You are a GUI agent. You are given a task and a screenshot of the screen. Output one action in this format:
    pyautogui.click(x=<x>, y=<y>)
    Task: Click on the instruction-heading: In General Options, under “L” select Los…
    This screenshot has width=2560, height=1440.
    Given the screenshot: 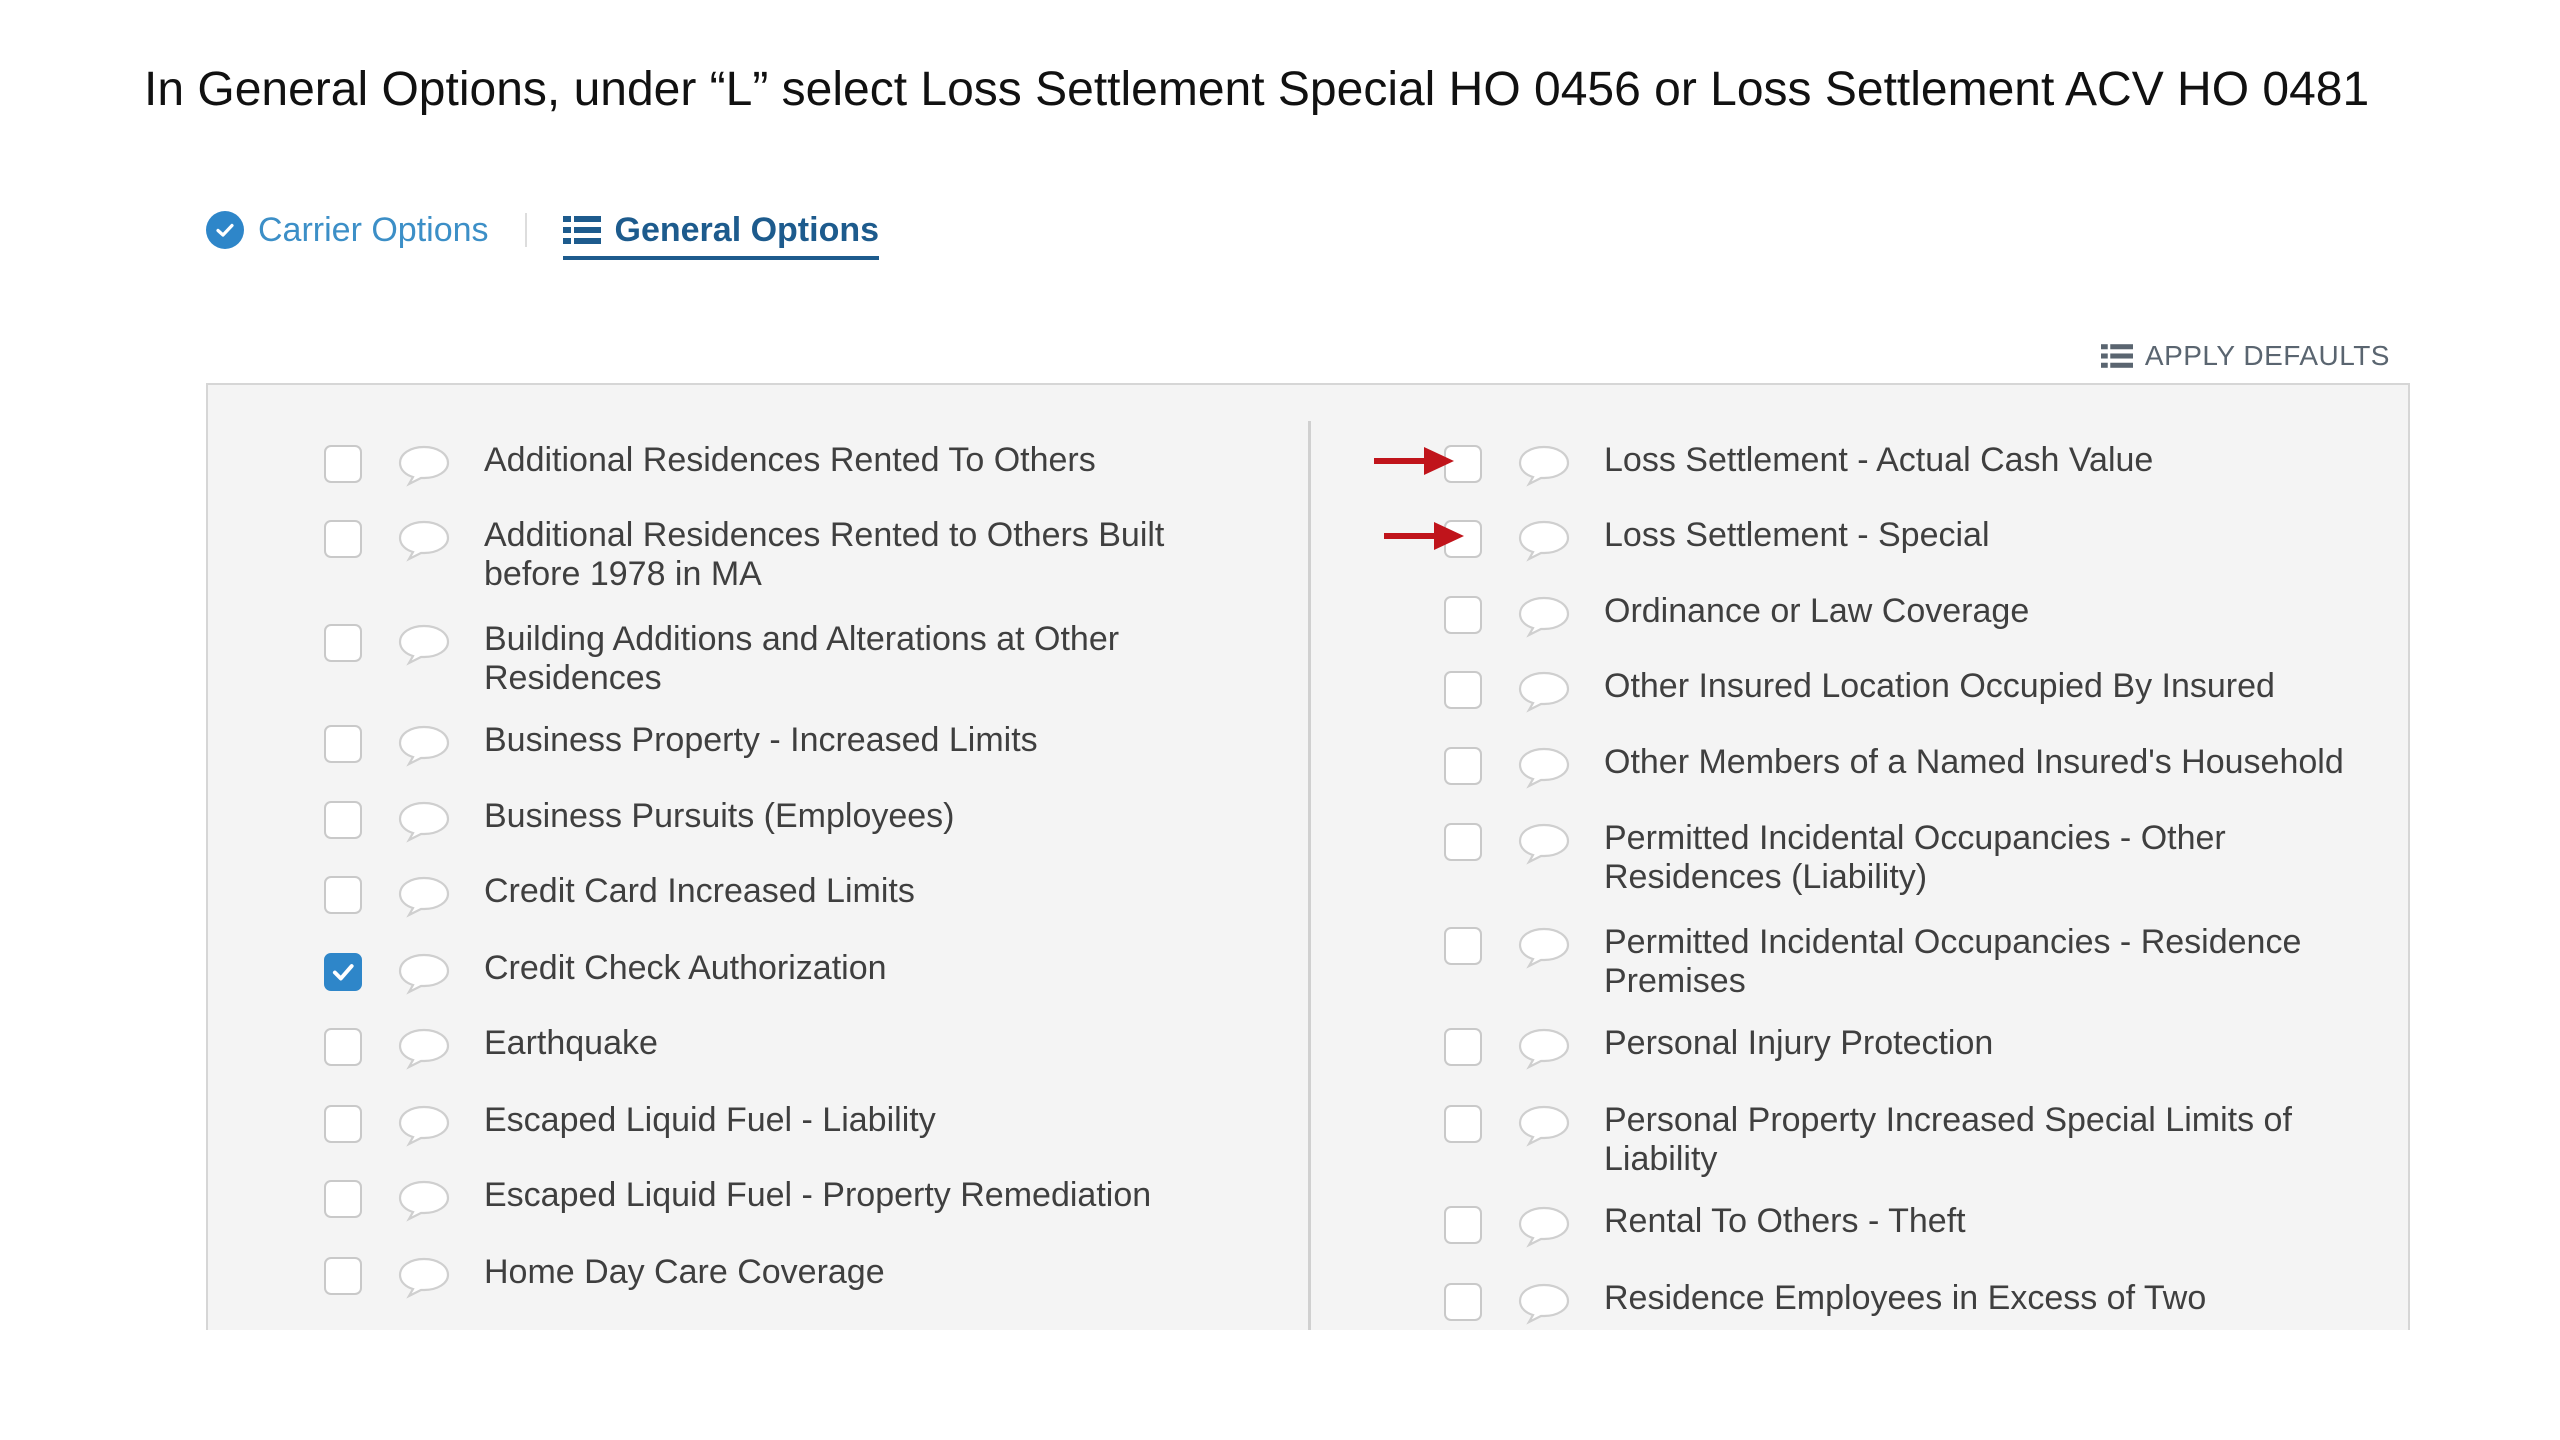 What is the action you would take?
    pyautogui.click(x=1257, y=89)
    